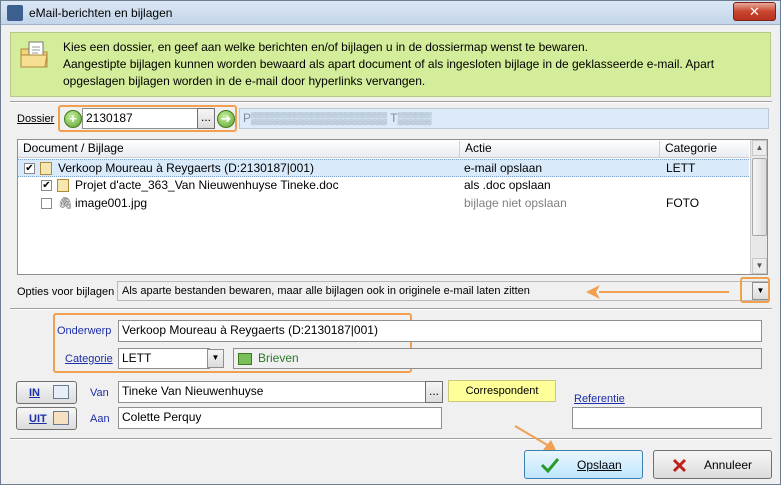 Image resolution: width=781 pixels, height=485 pixels. What do you see at coordinates (391, 102) in the screenshot?
I see `divider-top` at bounding box center [391, 102].